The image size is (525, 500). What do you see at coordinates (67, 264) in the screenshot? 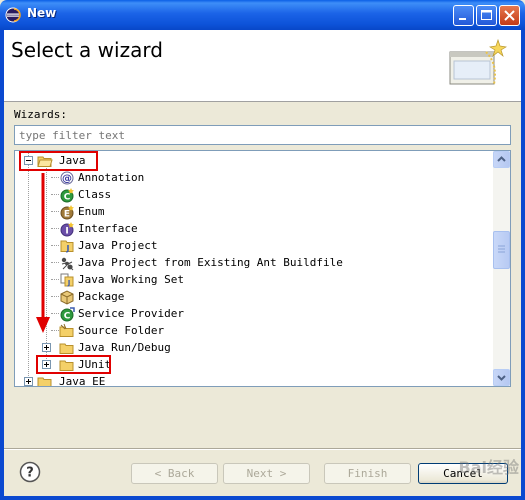
I see `ant-icon` at bounding box center [67, 264].